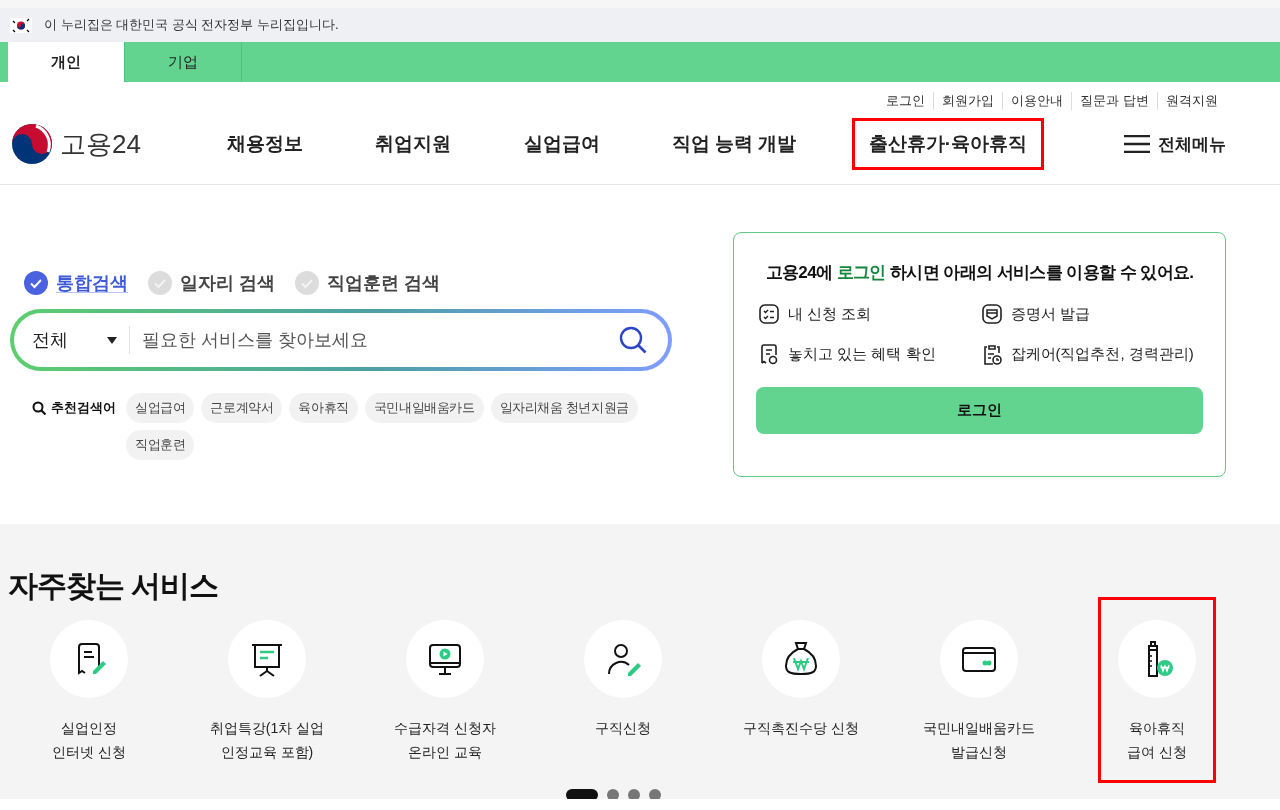 This screenshot has height=810, width=1280. What do you see at coordinates (66, 62) in the screenshot?
I see `user-type-tab: 개인` at bounding box center [66, 62].